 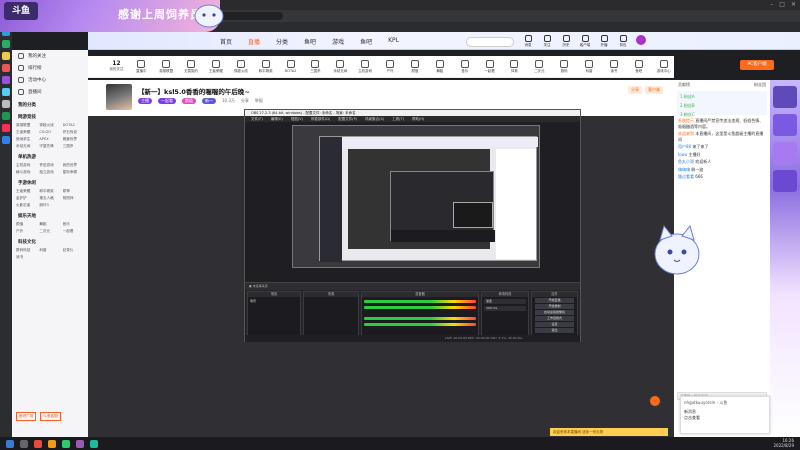 What do you see at coordinates (145, 101) in the screenshot?
I see `room-tag: 主播` at bounding box center [145, 101].